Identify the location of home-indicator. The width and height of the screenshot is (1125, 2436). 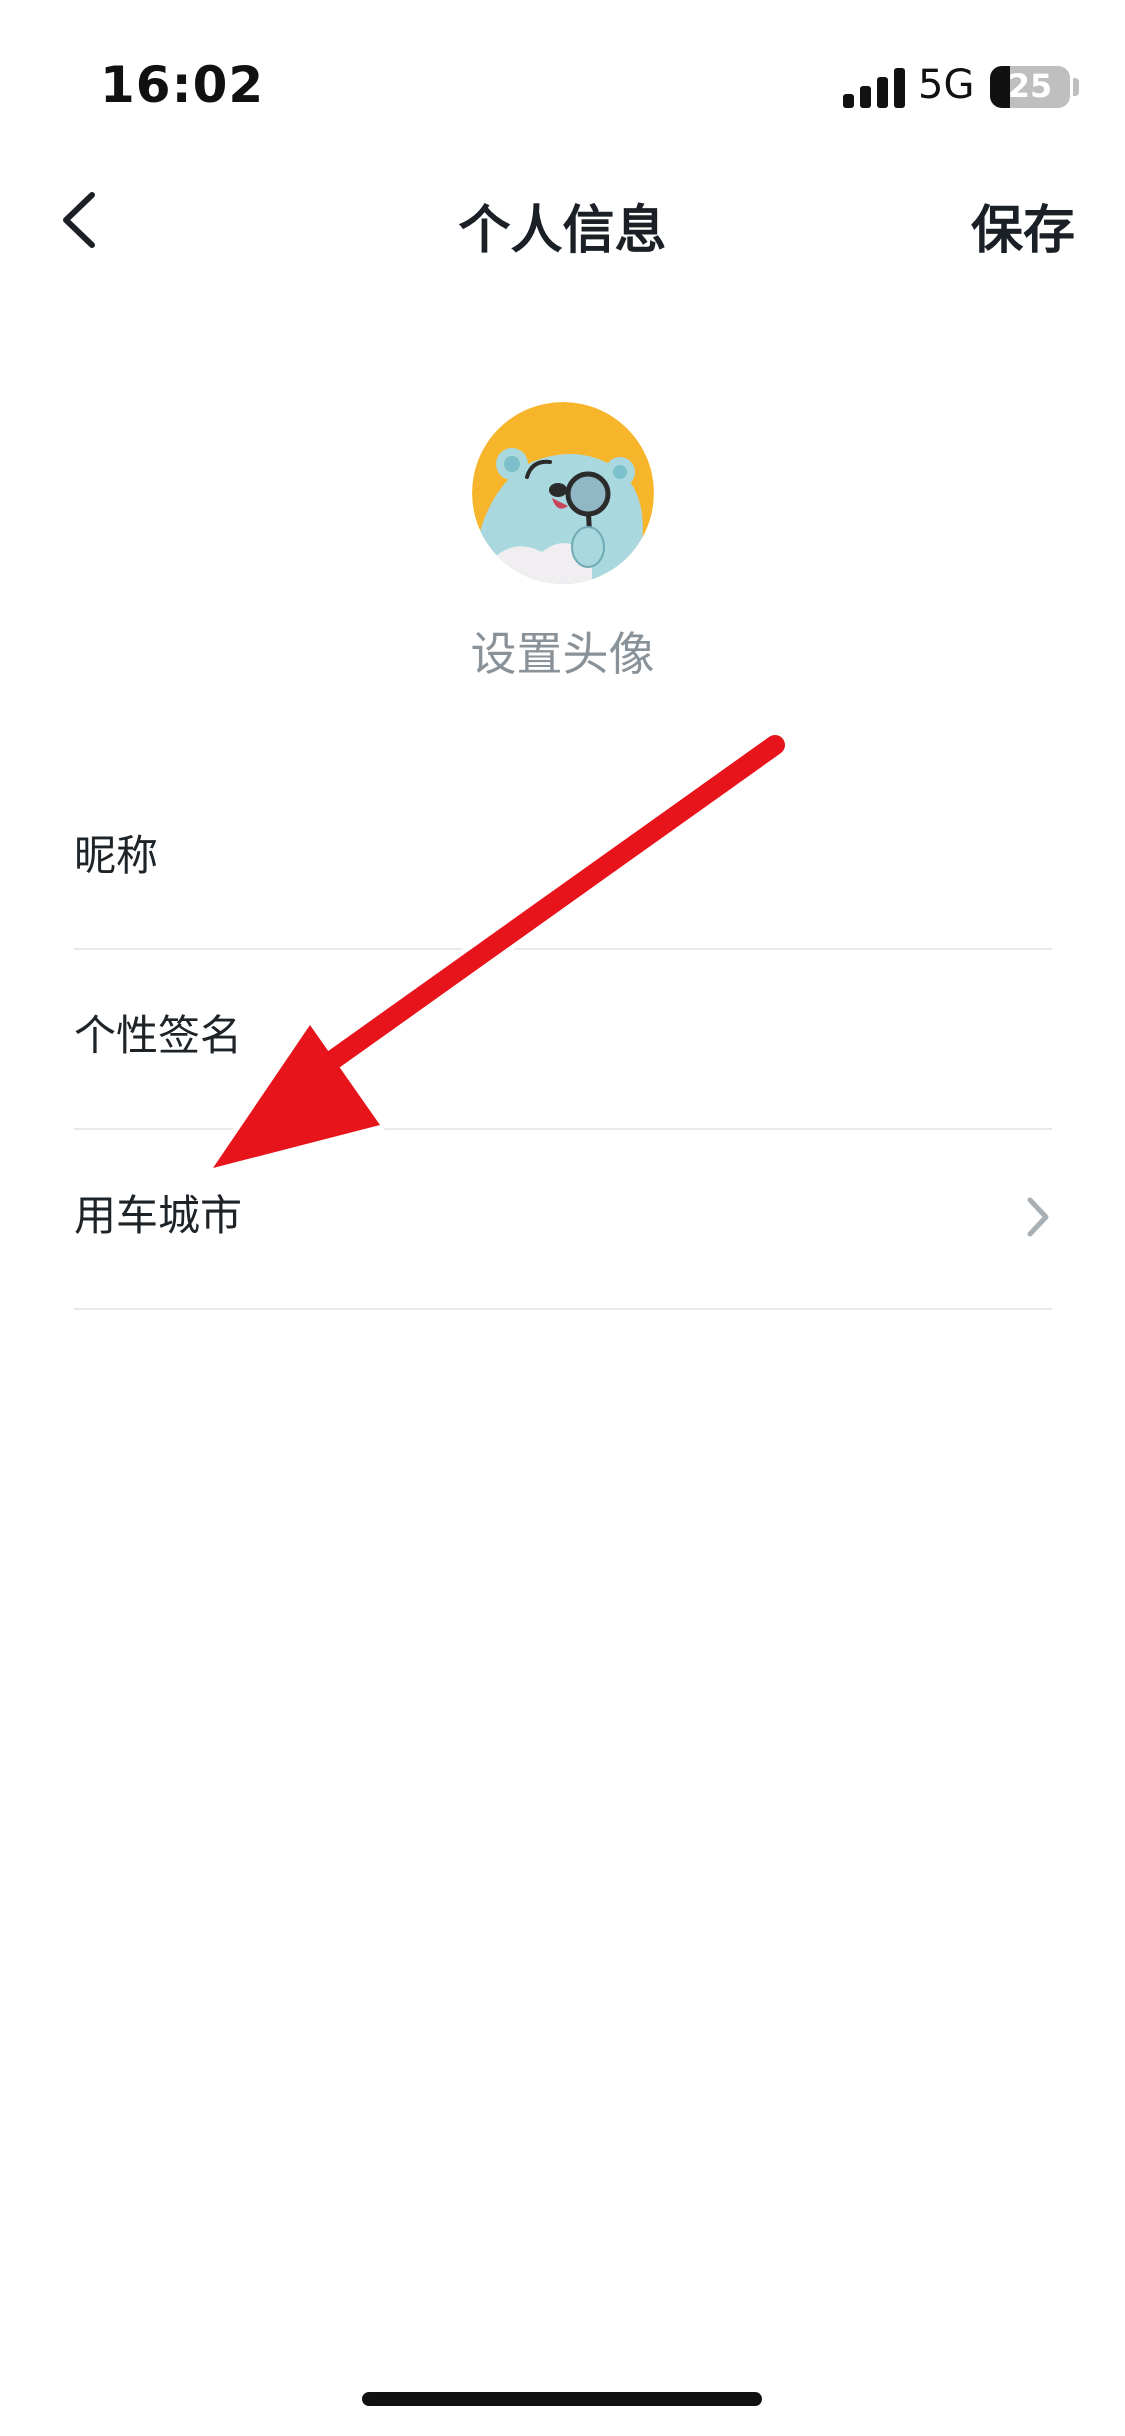
(562, 2399).